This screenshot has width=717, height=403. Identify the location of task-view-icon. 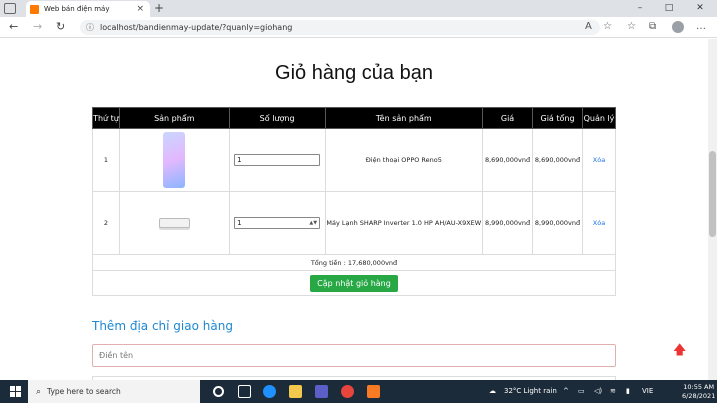
(244, 391).